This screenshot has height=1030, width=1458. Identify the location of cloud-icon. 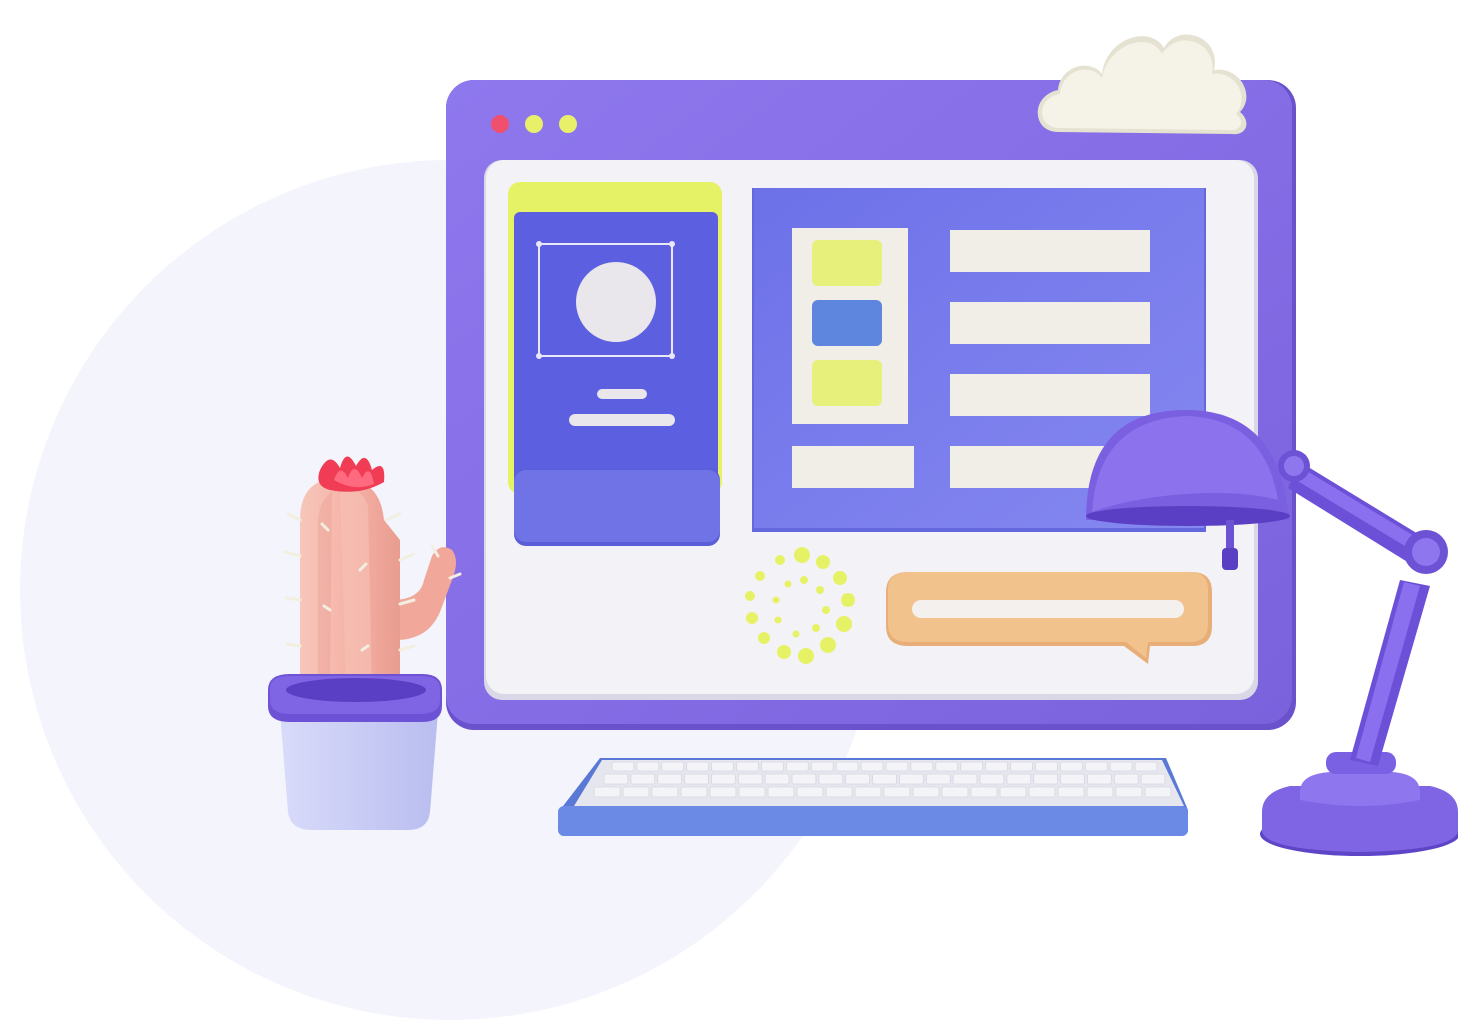
(1142, 84).